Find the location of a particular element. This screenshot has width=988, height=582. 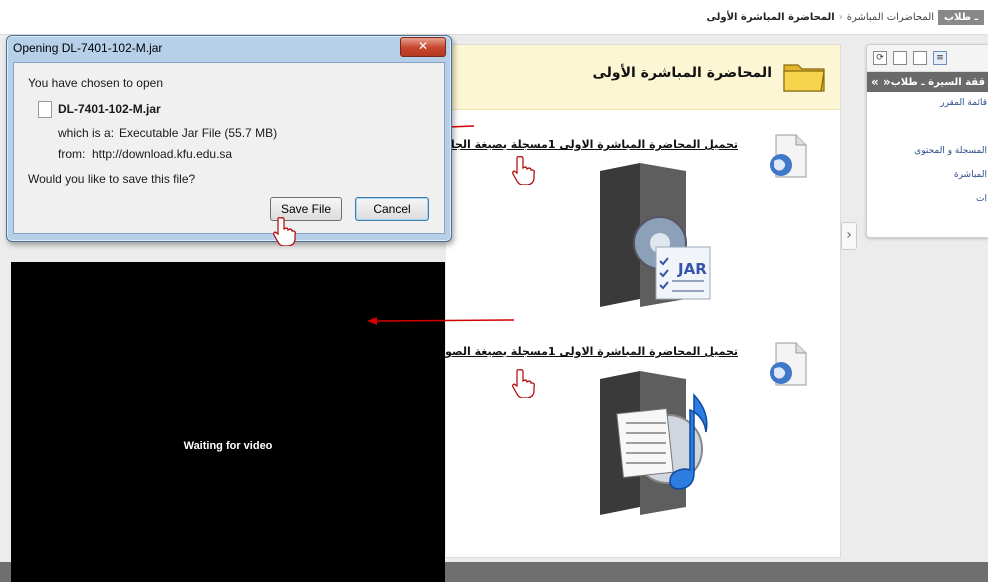

file-type-label: which is a: is located at coordinates (86, 133).